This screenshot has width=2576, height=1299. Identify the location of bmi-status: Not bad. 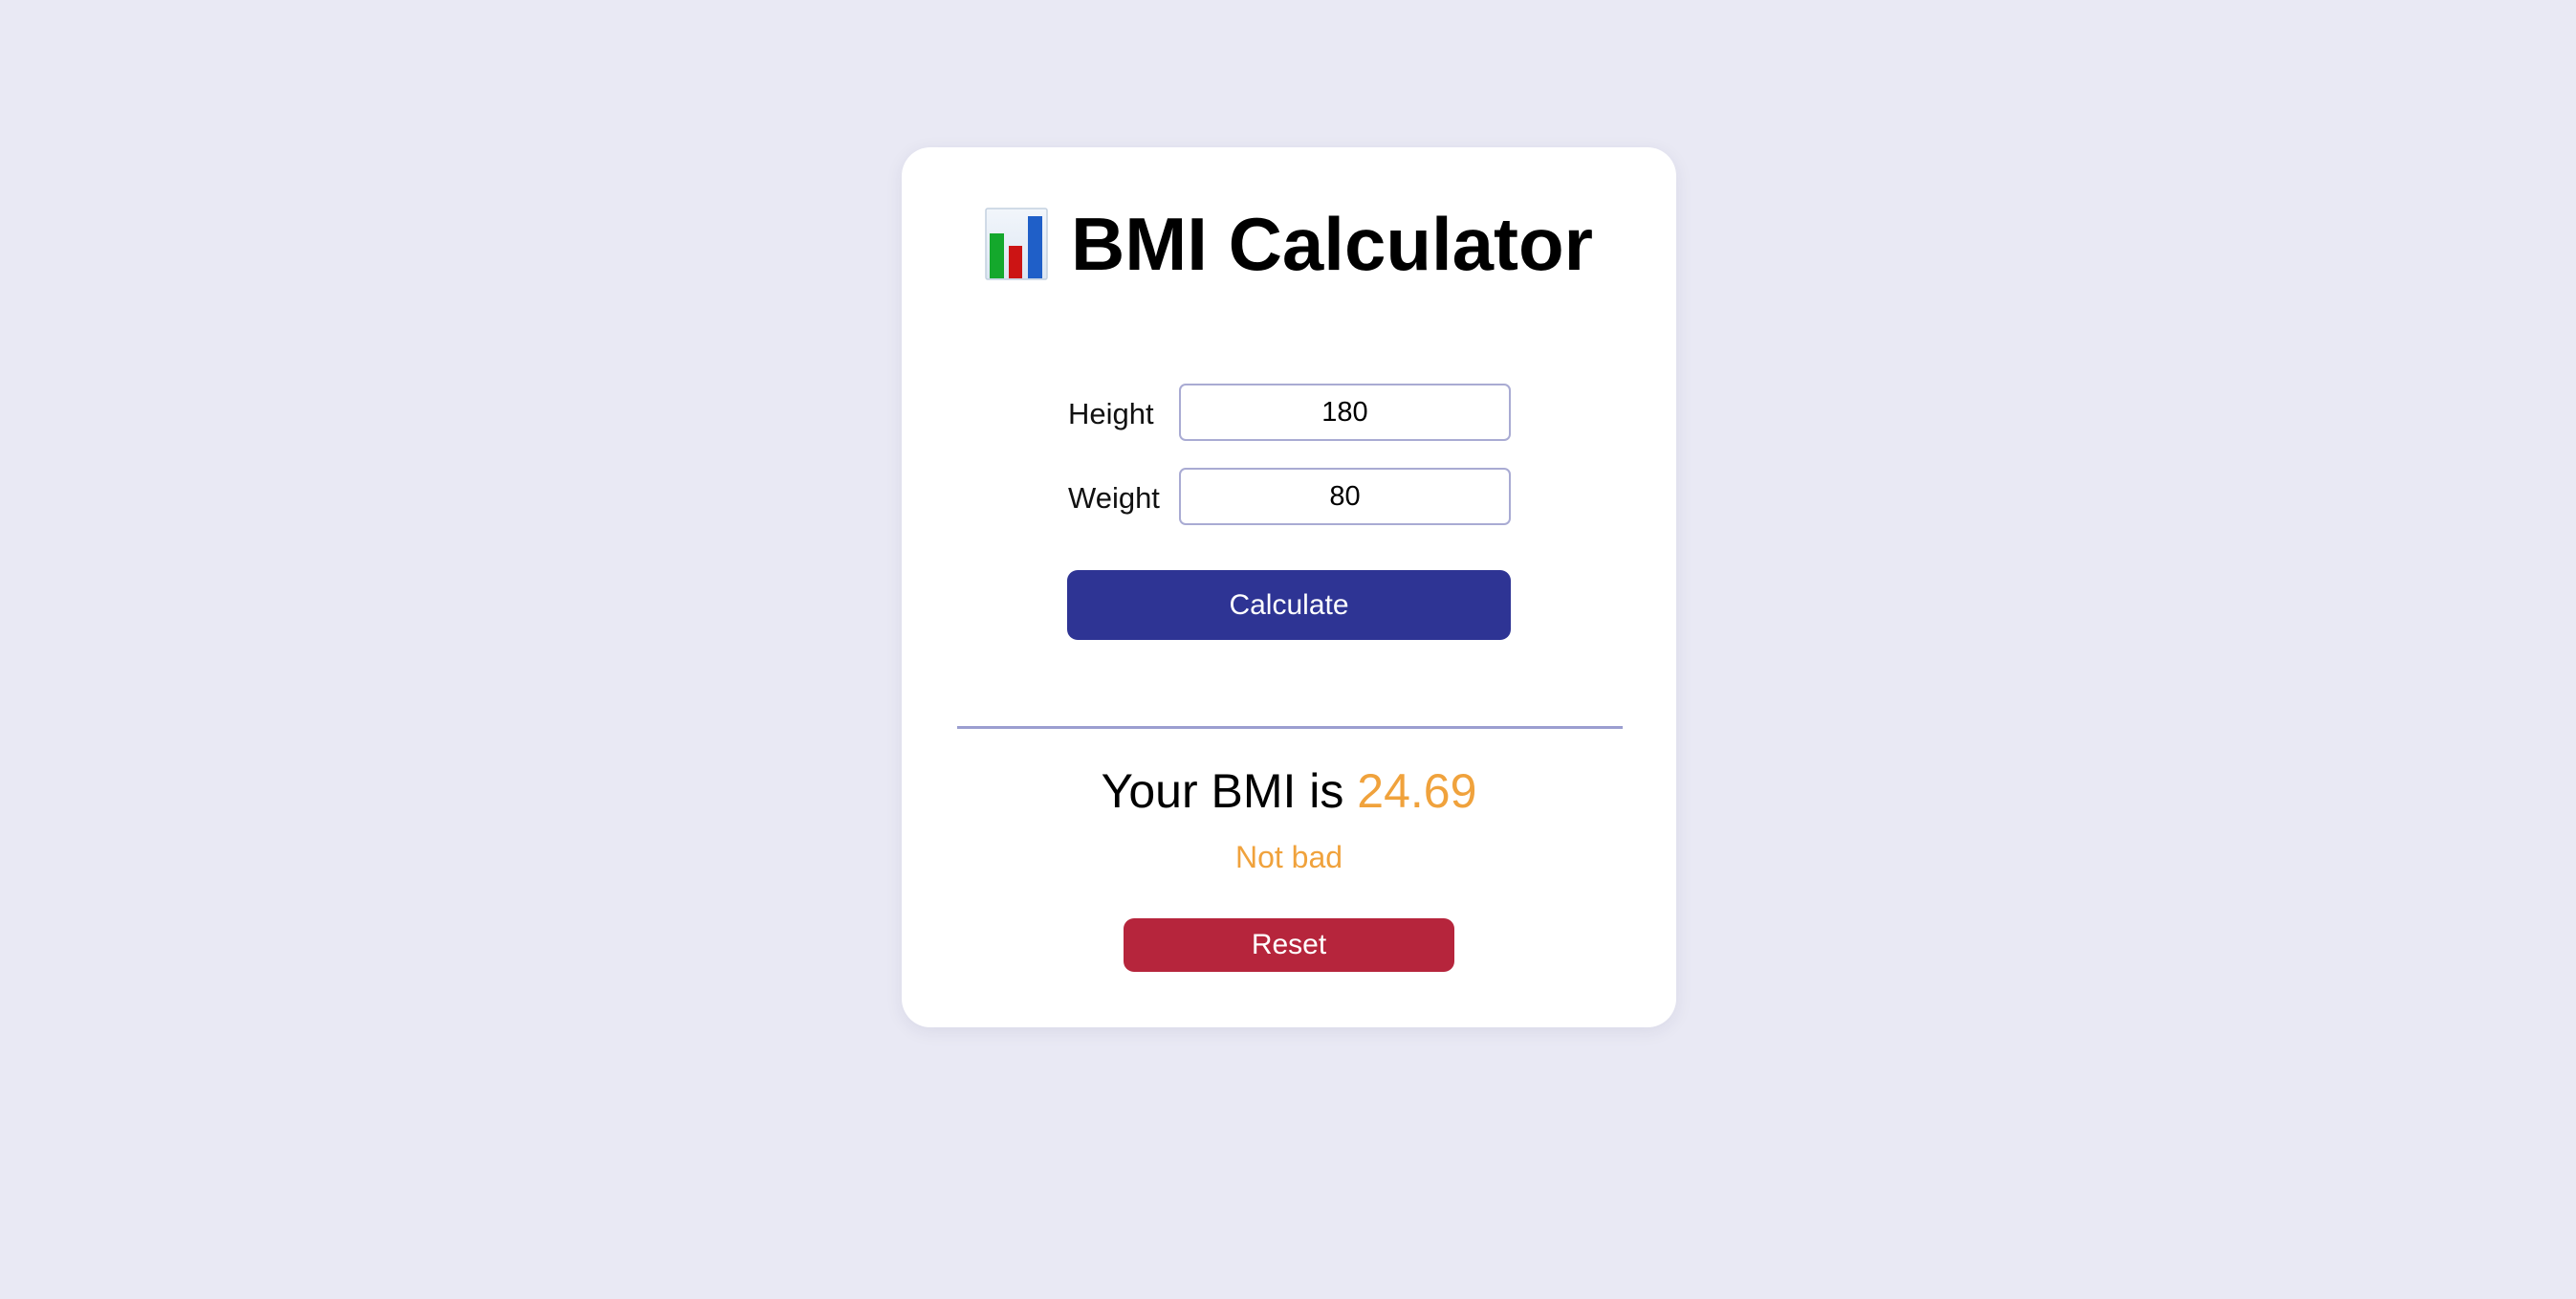
(1288, 857).